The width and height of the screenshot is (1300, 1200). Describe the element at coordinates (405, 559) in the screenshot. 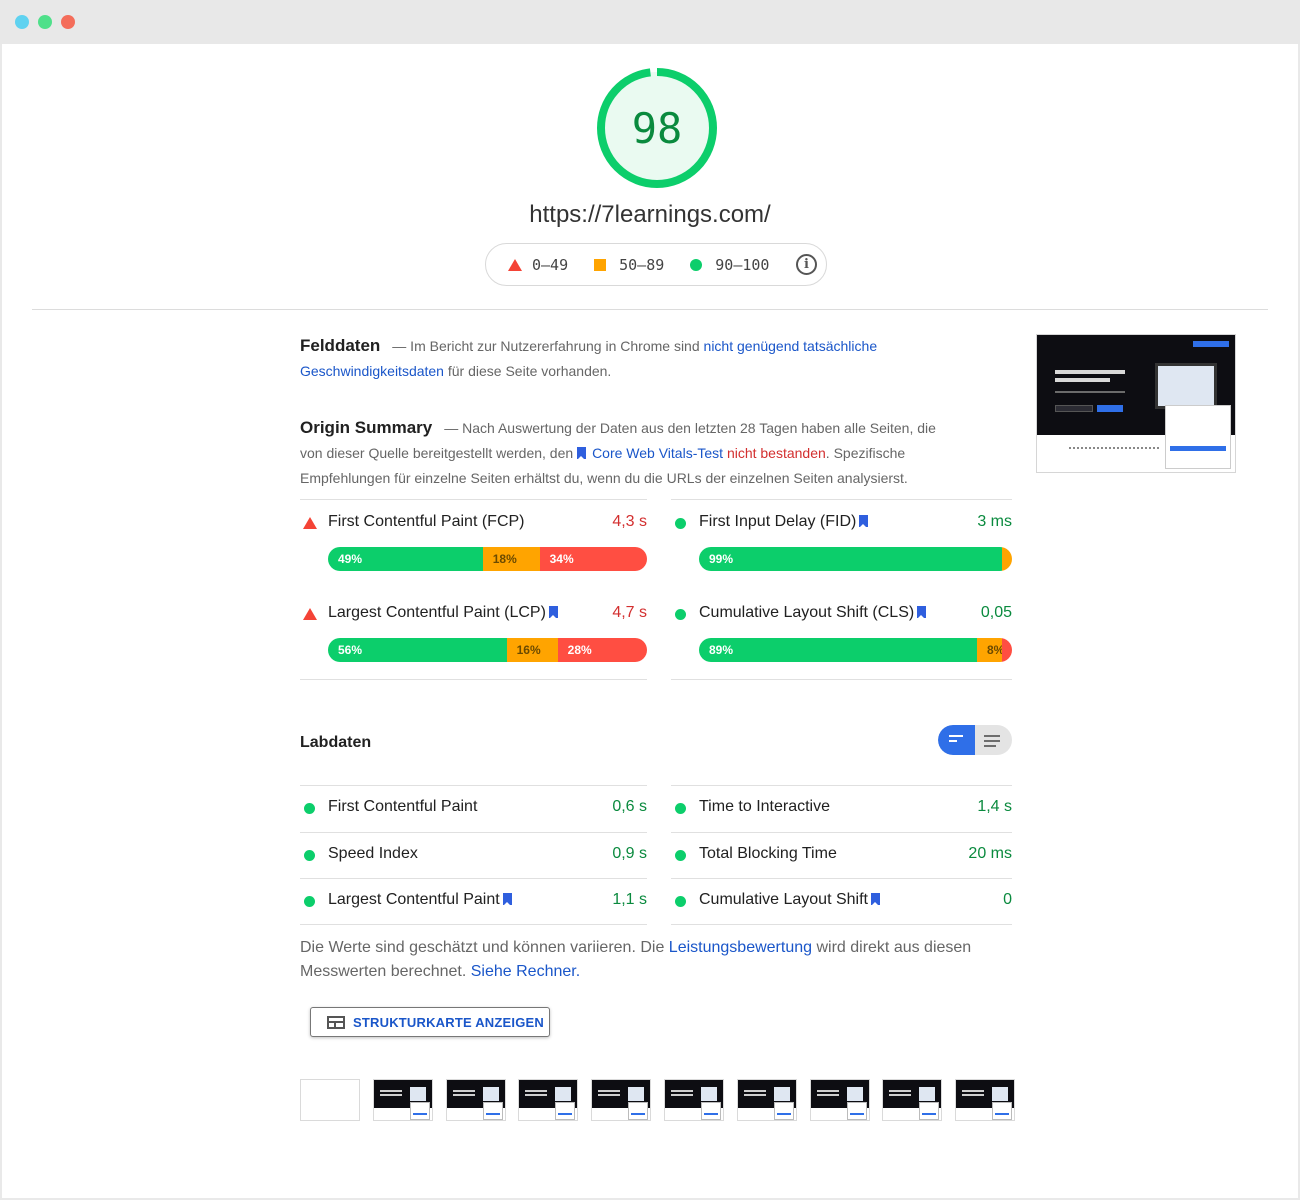

I see `distribution-good: 49%` at that location.